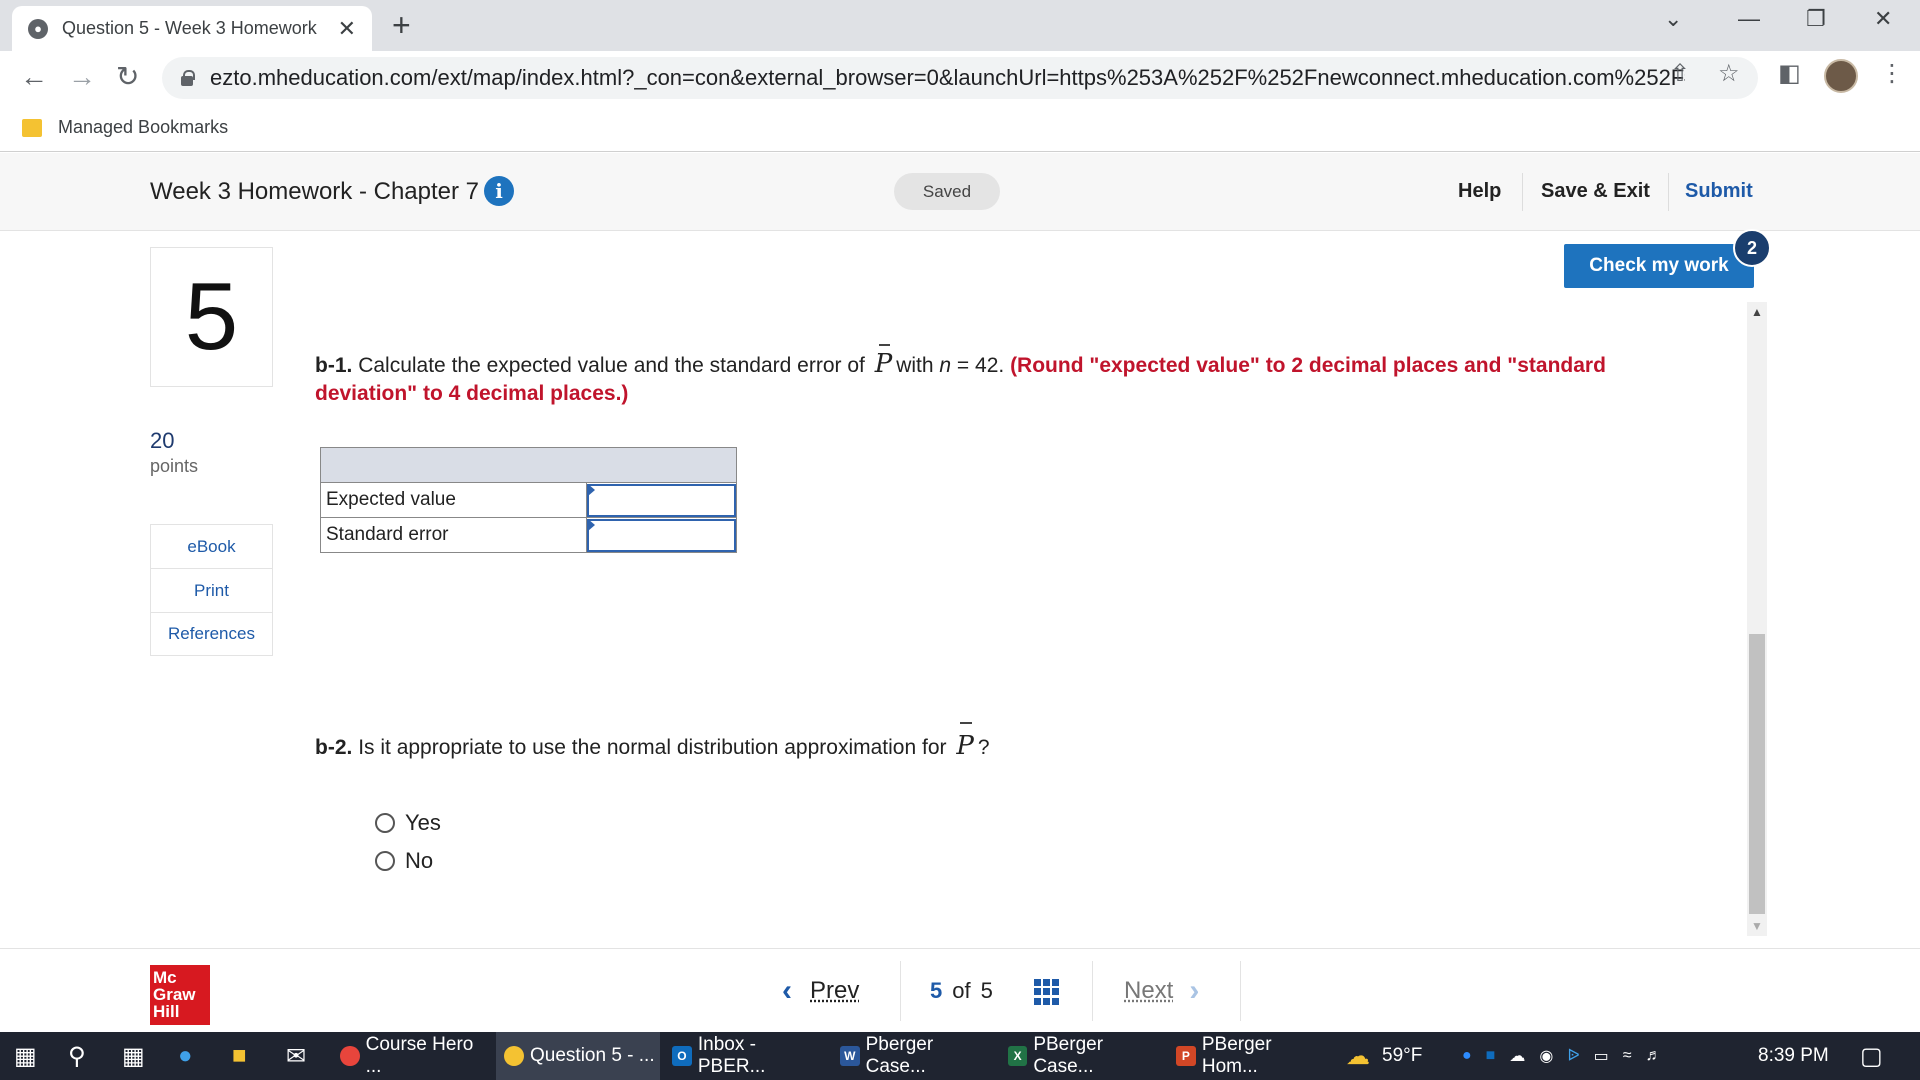 This screenshot has height=1080, width=1920. Describe the element at coordinates (211, 634) in the screenshot. I see `references-link: References` at that location.